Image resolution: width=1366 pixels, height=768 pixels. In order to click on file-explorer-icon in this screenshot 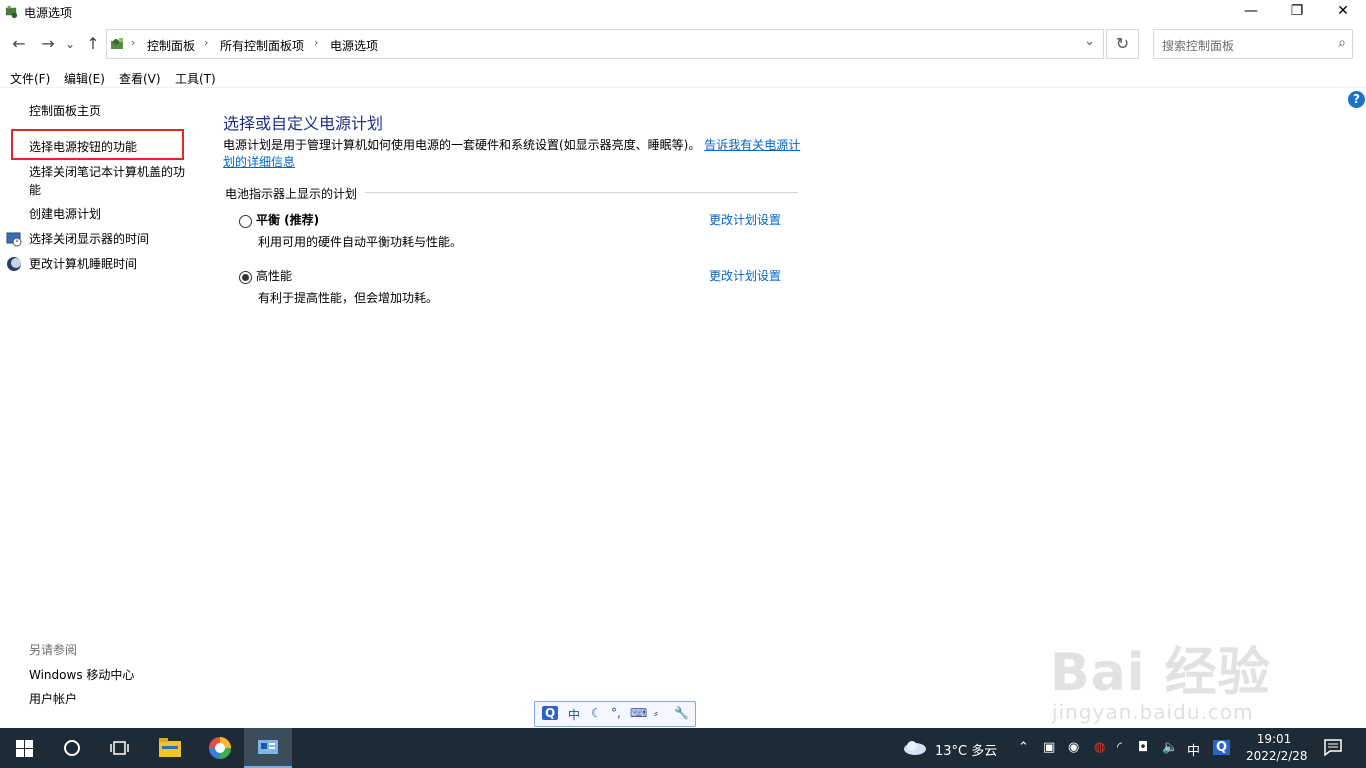, I will do `click(170, 747)`.